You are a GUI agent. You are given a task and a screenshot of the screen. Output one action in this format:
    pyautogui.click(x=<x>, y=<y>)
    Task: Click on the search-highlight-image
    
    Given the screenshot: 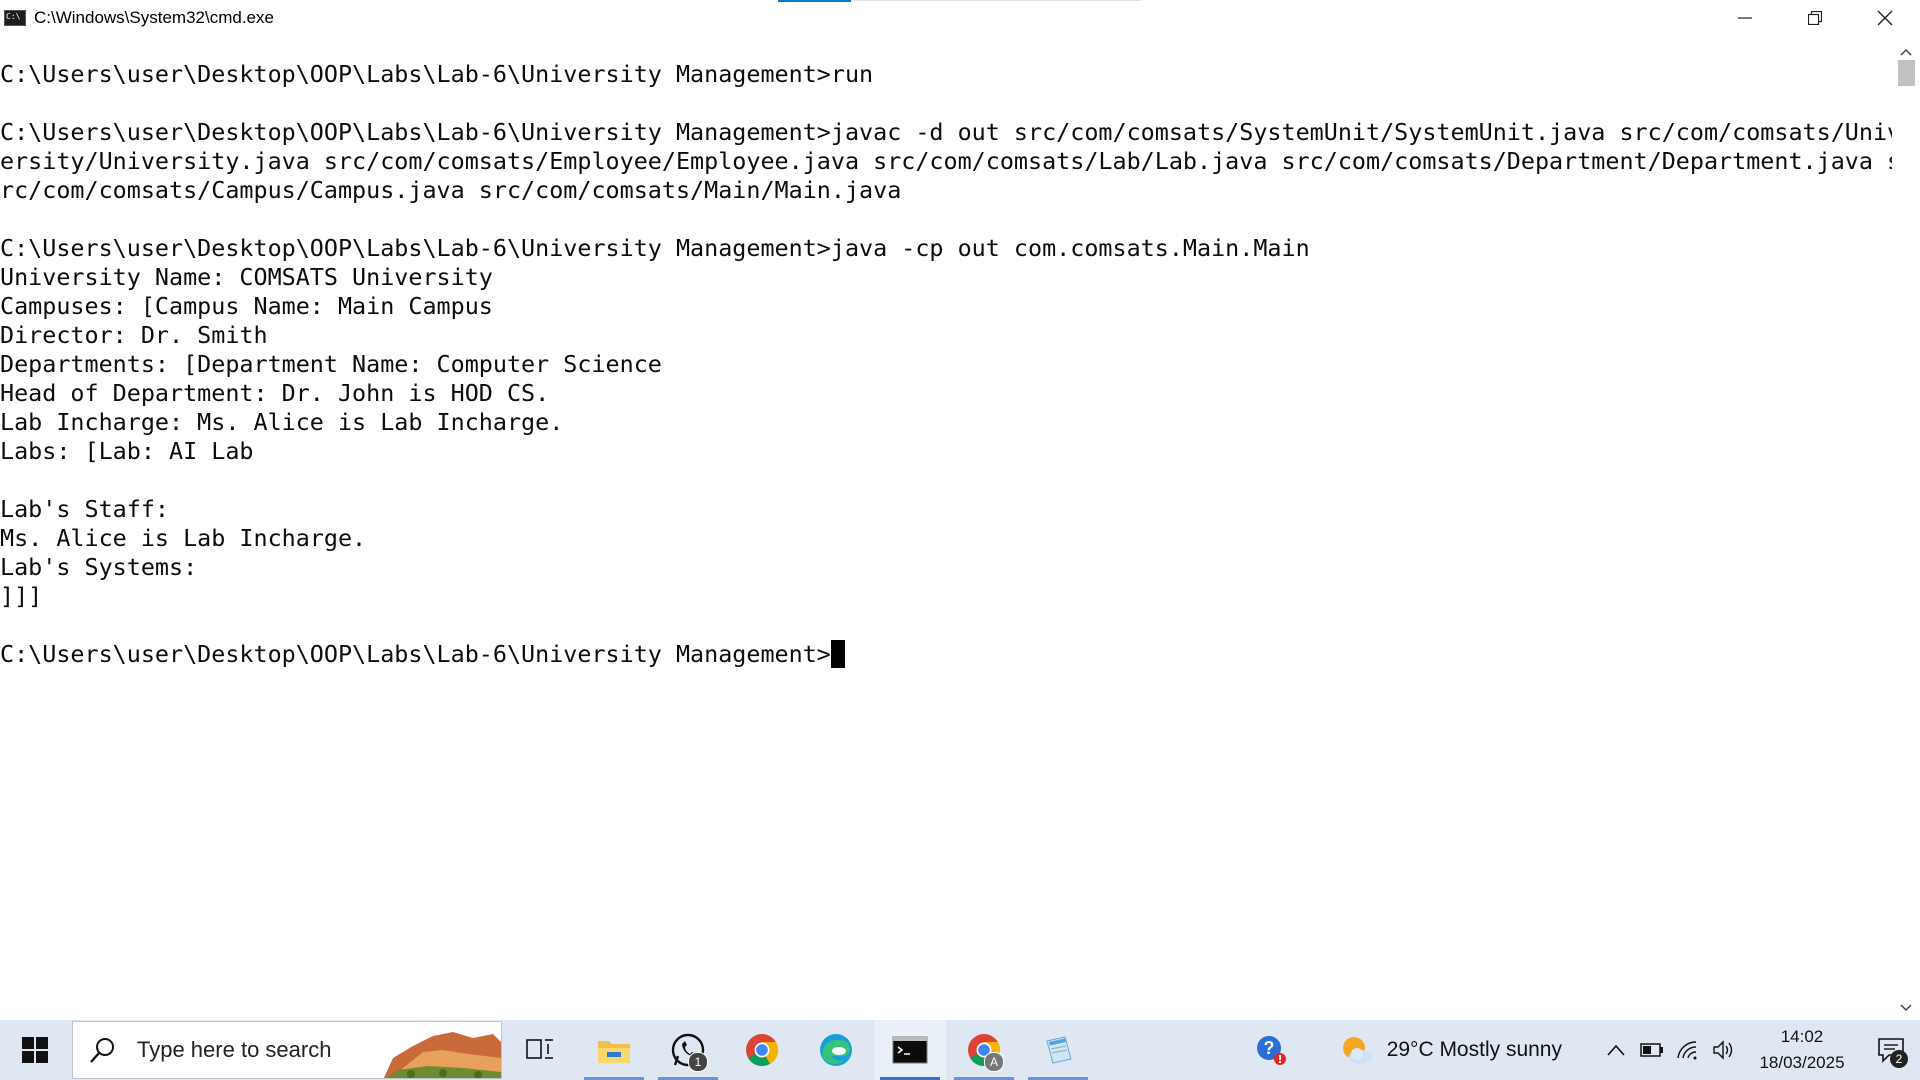 What is the action you would take?
    pyautogui.click(x=442, y=1055)
    